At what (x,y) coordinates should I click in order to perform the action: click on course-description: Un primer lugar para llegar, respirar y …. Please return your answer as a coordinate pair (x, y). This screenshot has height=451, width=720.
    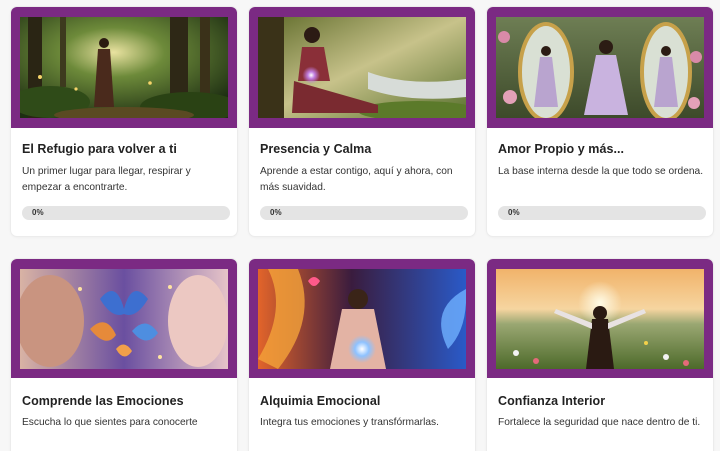
    Looking at the image, I should click on (106, 179).